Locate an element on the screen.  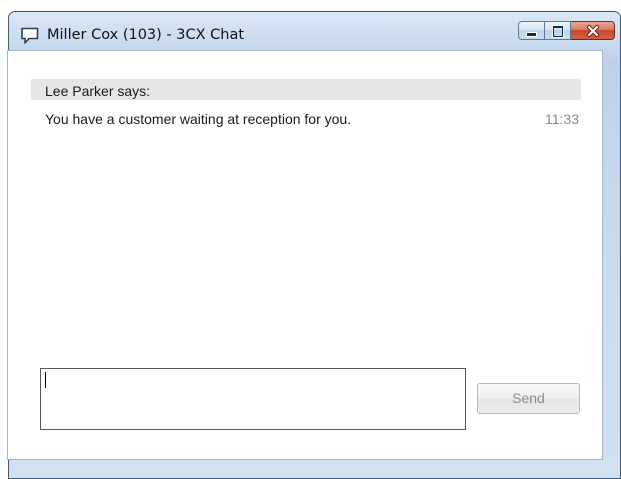
close-button is located at coordinates (593, 30).